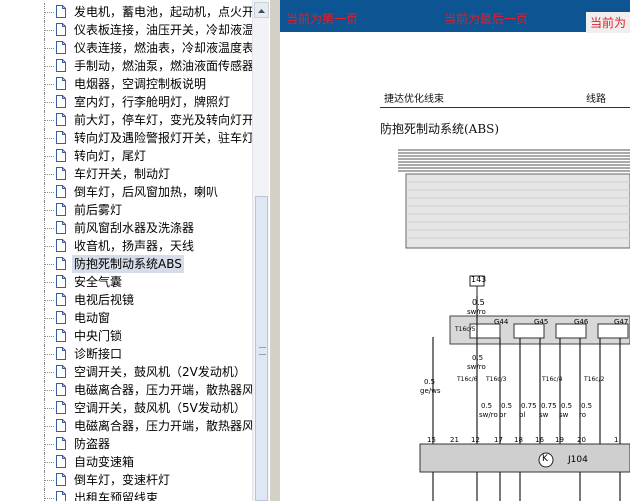 The image size is (630, 501). I want to click on tree-item: 仪表连接，燃油表，冷却液温度表, so click(126, 48).